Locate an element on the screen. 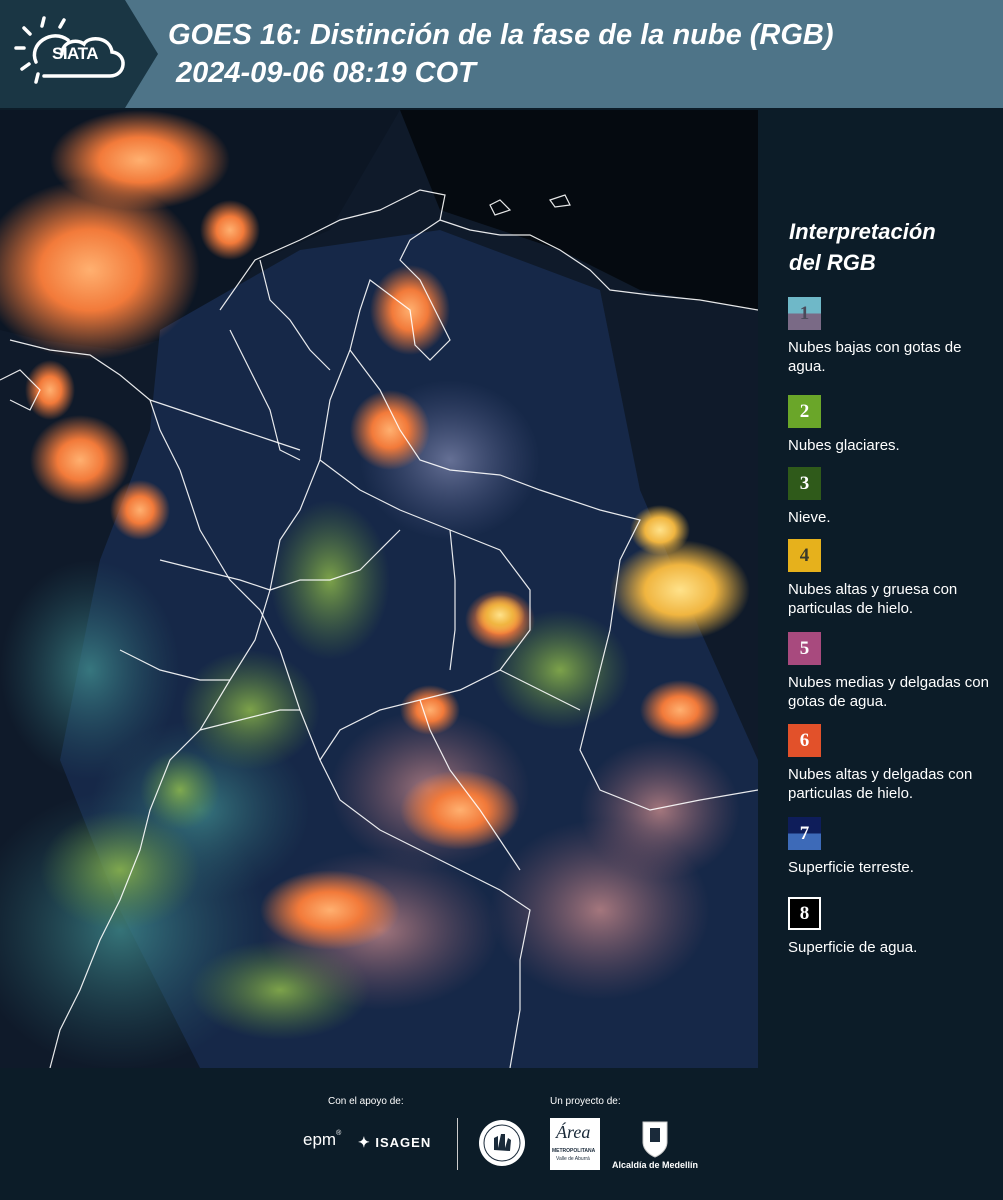 This screenshot has height=1200, width=1003. legend-item: 2 Nubes glaciares. is located at coordinates (890, 425).